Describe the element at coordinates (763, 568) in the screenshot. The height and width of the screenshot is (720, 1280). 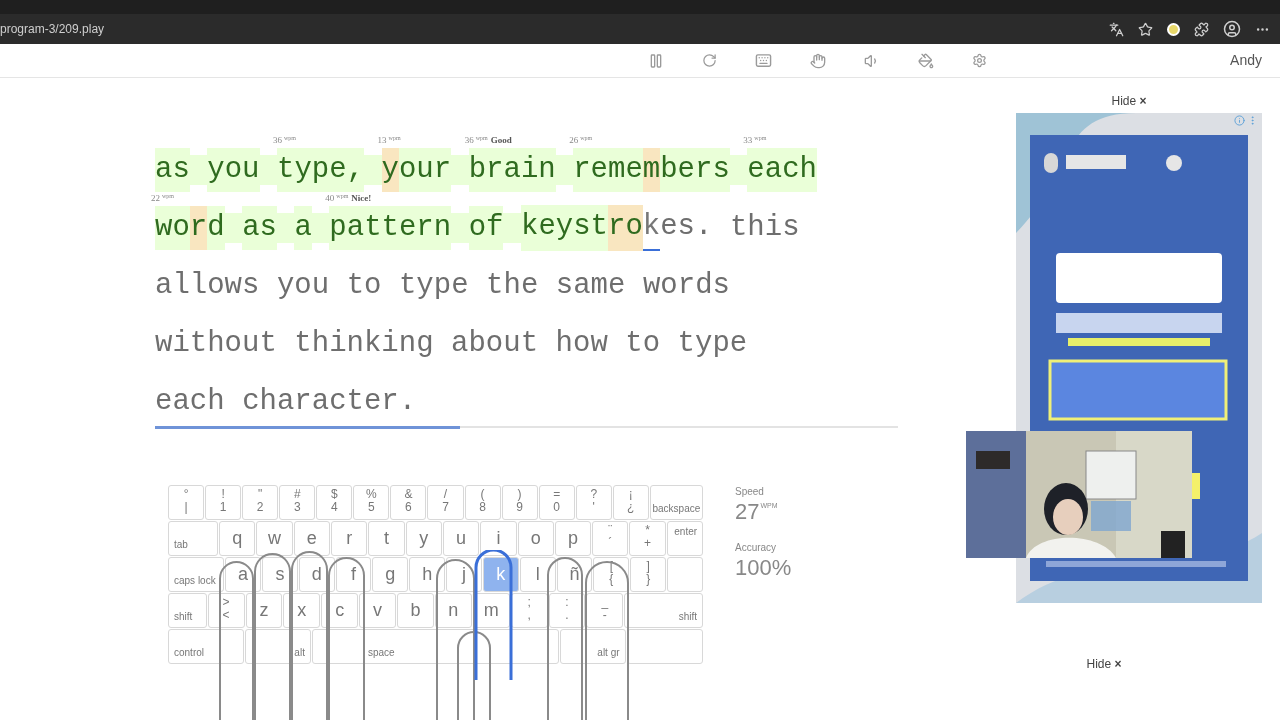
I see `stat-value: 100%` at that location.